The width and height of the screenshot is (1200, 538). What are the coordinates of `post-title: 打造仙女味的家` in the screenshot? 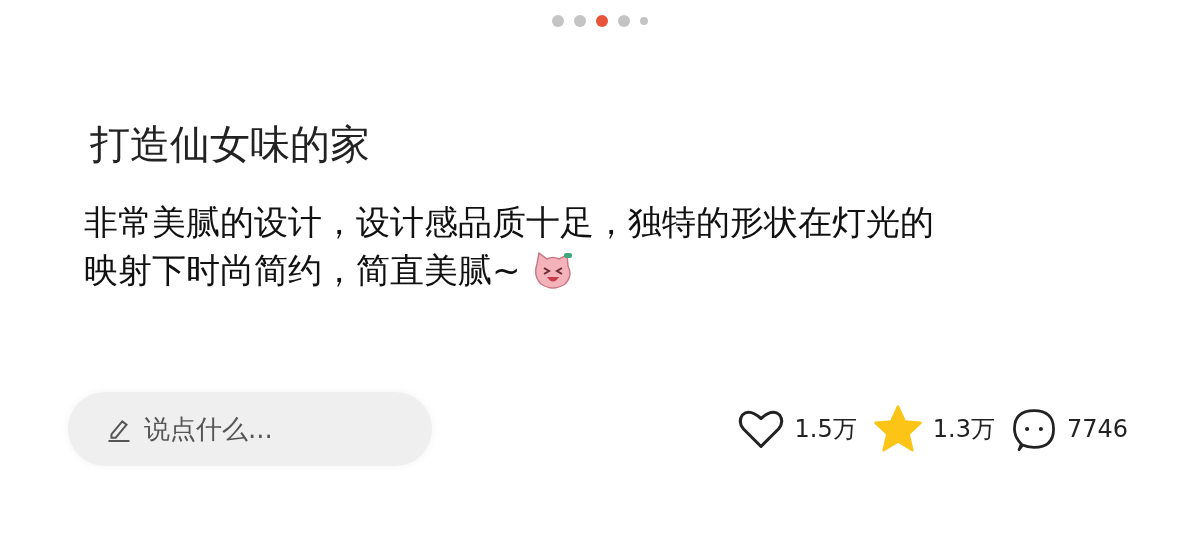 It's located at (230, 144).